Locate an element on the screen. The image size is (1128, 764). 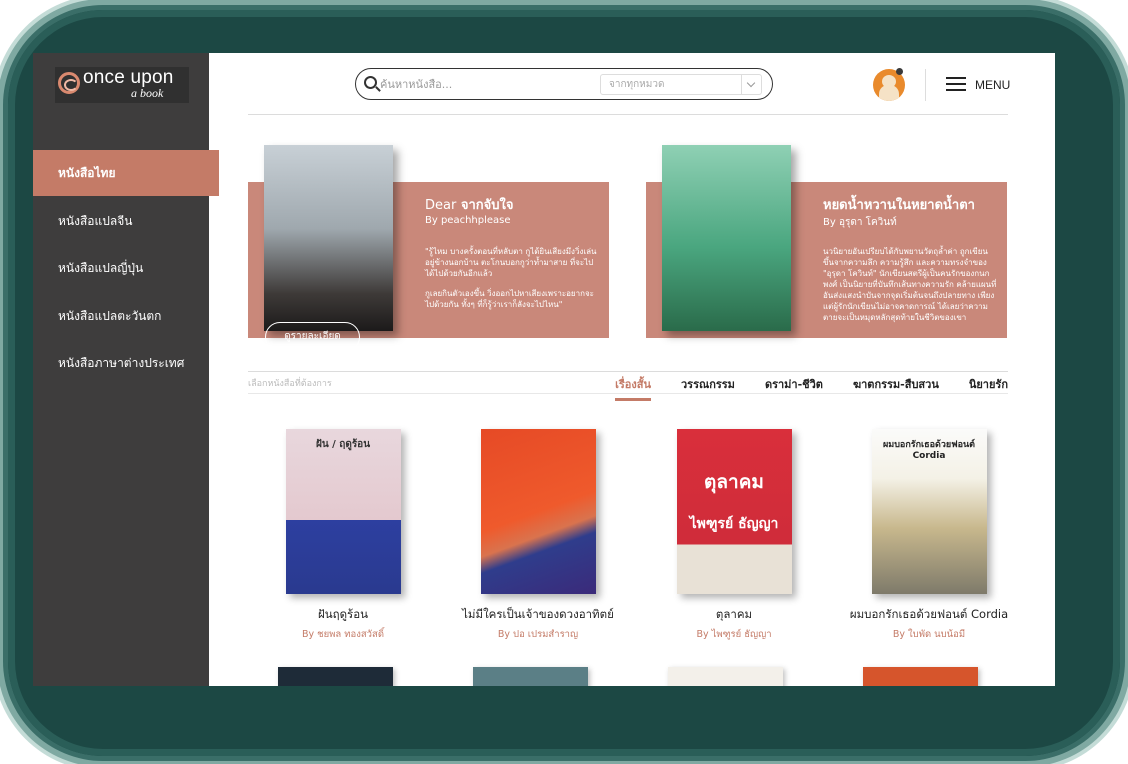
book-cover: ผมบอกรักเธอด้วยฟอนต์ Cordia is located at coordinates (929, 511).